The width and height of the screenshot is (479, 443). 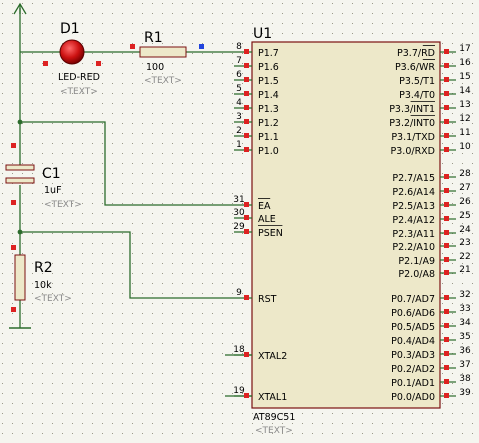 I want to click on c1-value: 1uF, so click(x=53, y=190).